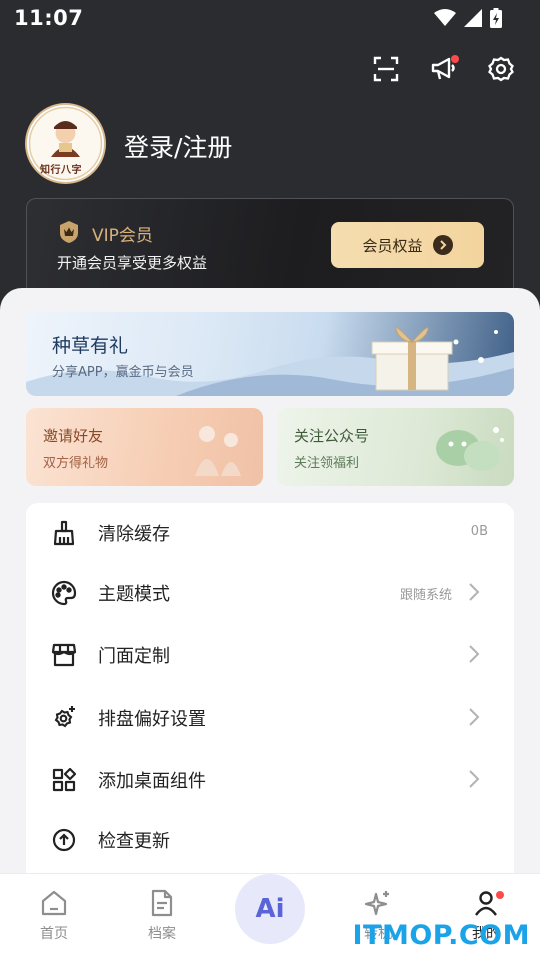 The image size is (540, 960). I want to click on settings-row-label: 添加桌面组件, so click(152, 781).